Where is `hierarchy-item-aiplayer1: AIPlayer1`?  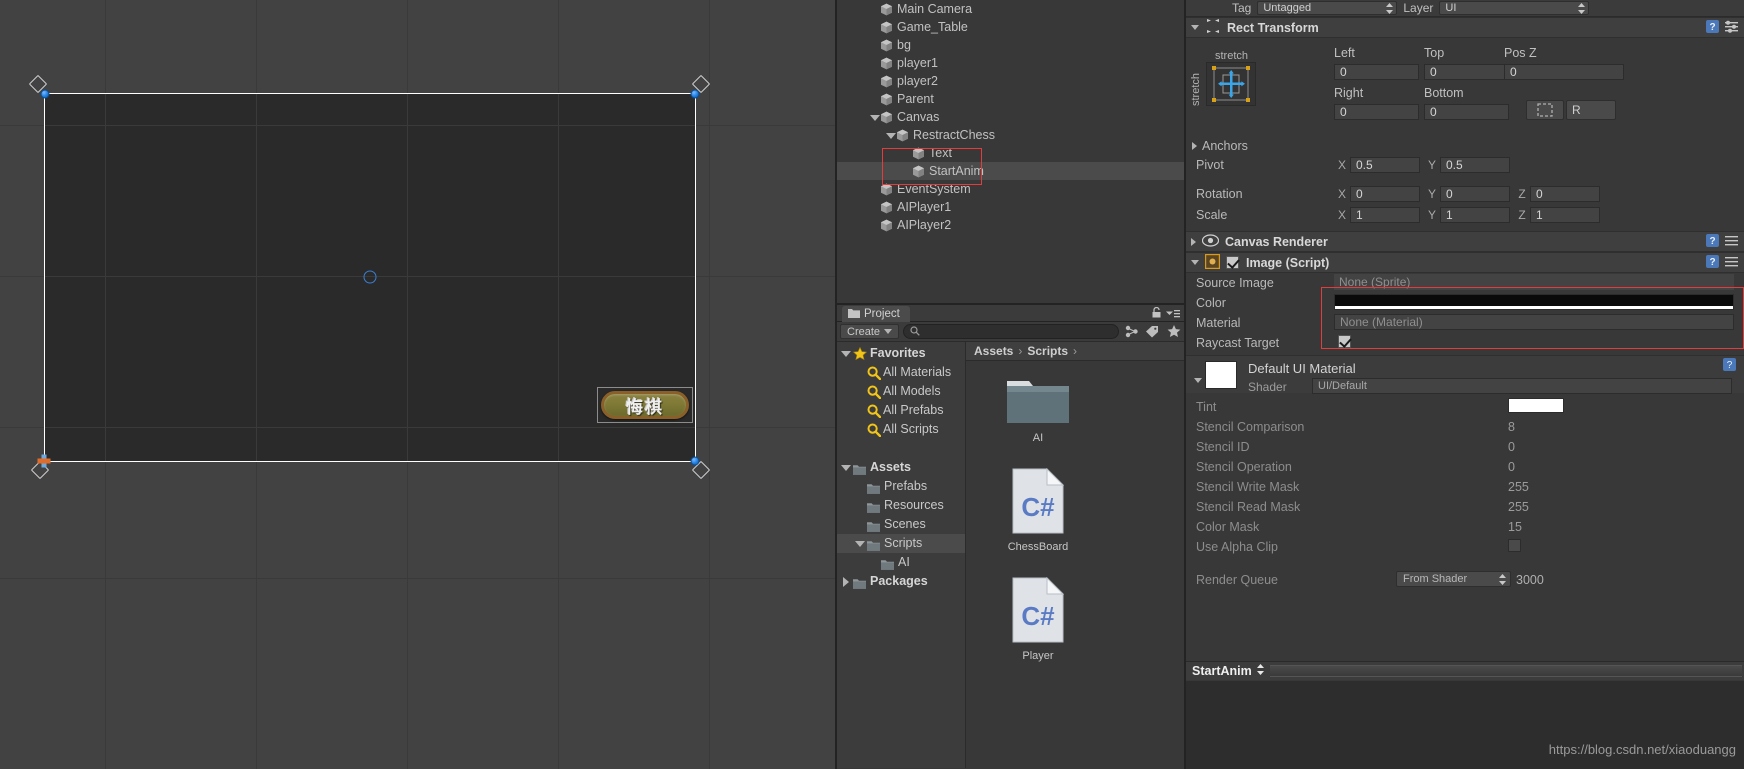 hierarchy-item-aiplayer1: AIPlayer1 is located at coordinates (1011, 207).